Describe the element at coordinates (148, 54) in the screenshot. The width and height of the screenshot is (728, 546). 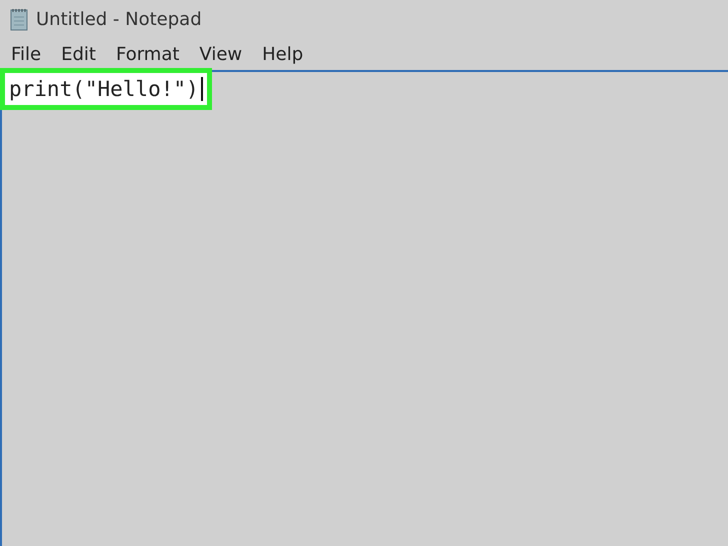
I see `menu-item: Format` at that location.